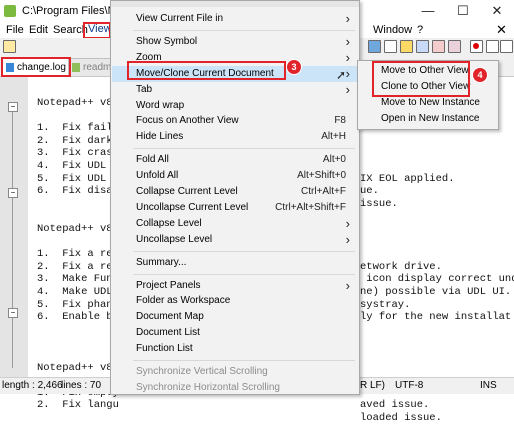  I want to click on menu-item-label: Function List, so click(164, 349).